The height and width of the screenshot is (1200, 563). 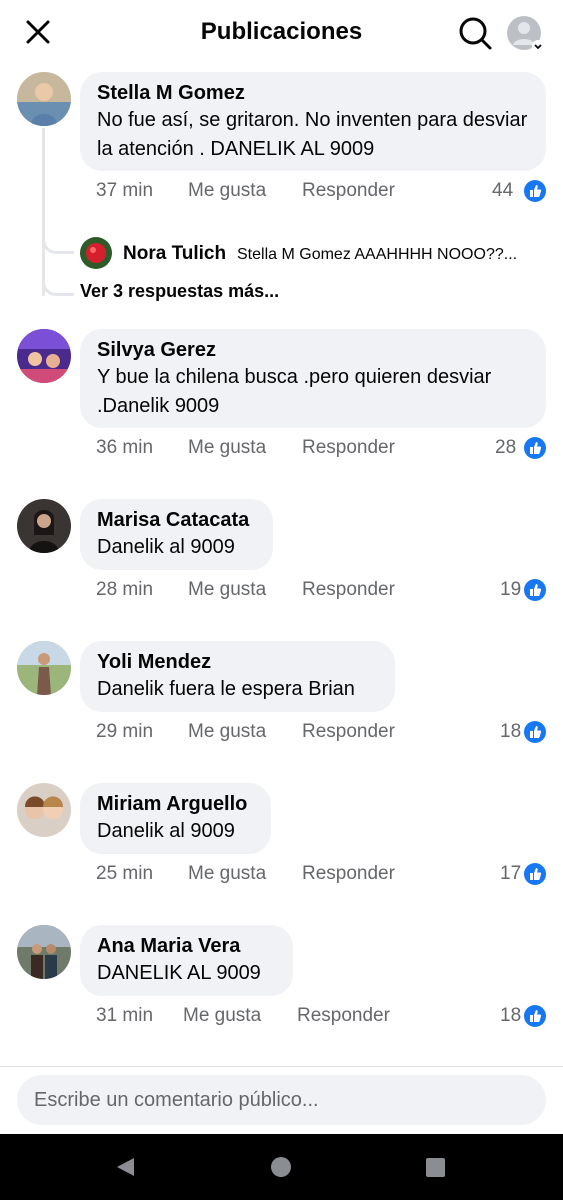 What do you see at coordinates (510, 590) in the screenshot?
I see `like-count: 19` at bounding box center [510, 590].